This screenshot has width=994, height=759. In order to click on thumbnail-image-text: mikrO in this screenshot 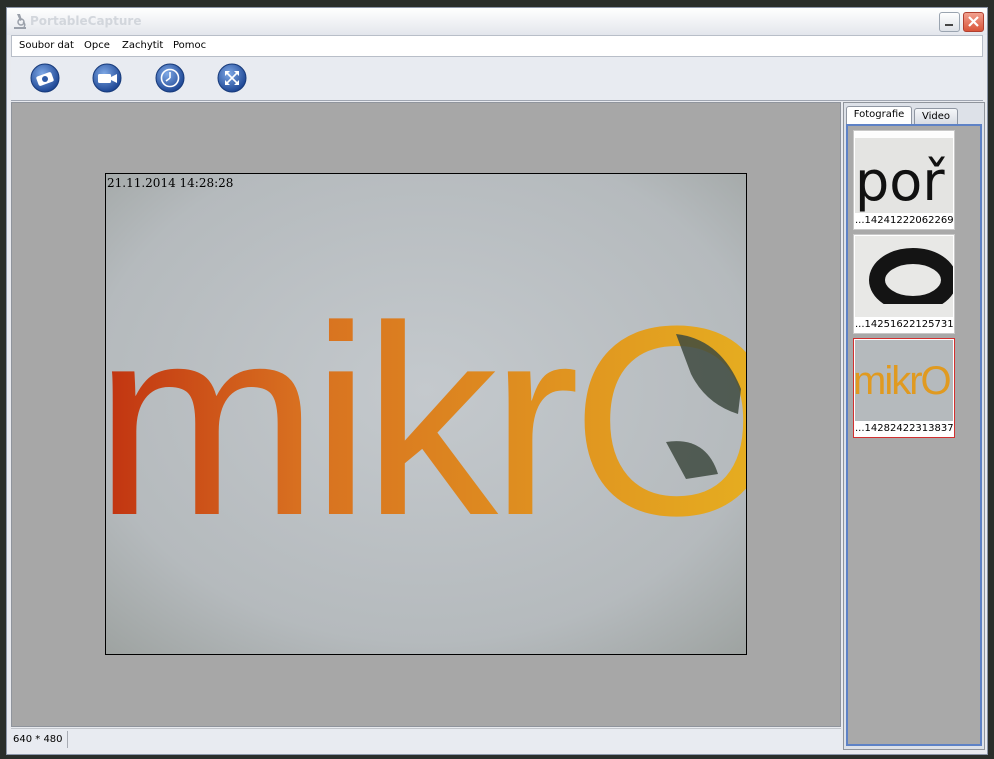, I will do `click(903, 381)`.